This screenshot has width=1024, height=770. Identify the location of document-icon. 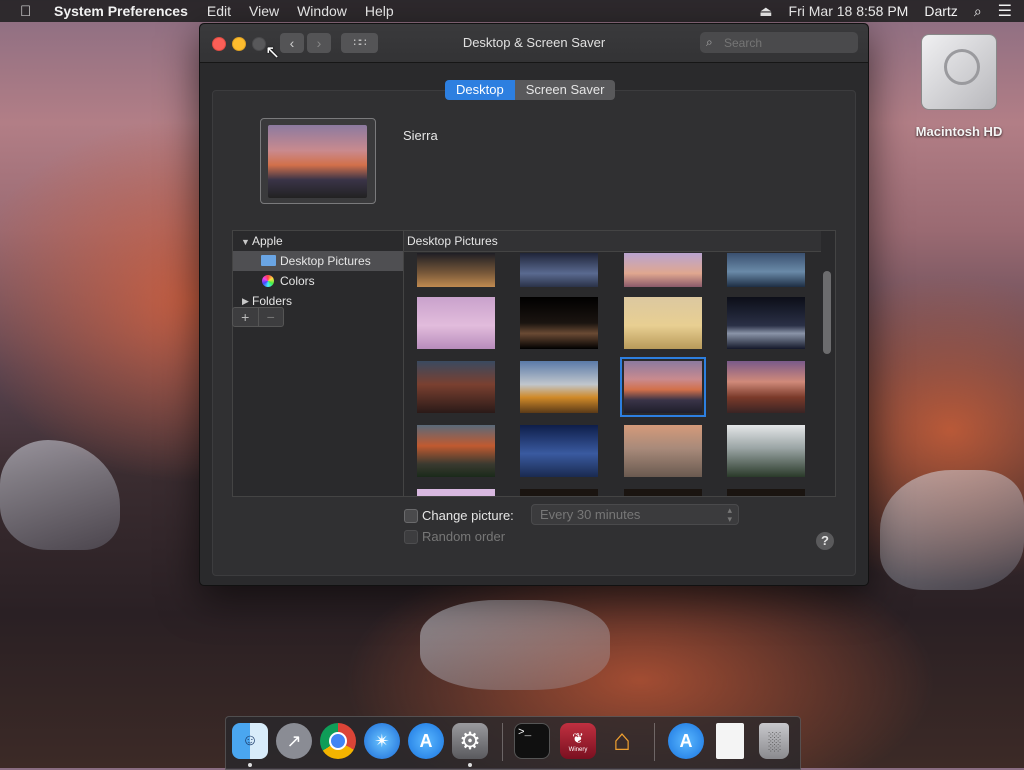
(730, 741).